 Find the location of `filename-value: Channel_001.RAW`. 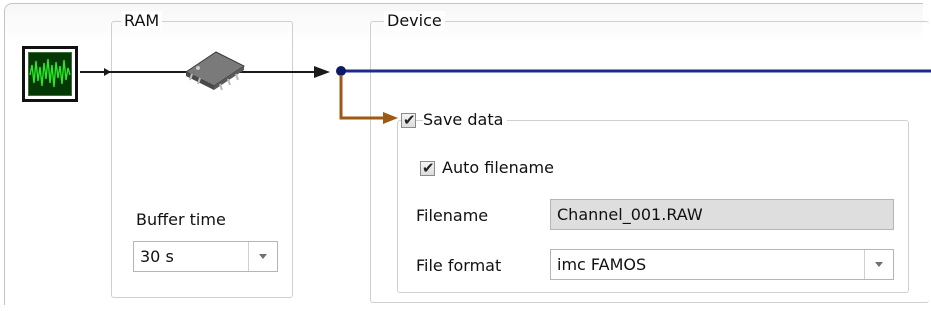

filename-value: Channel_001.RAW is located at coordinates (630, 214).